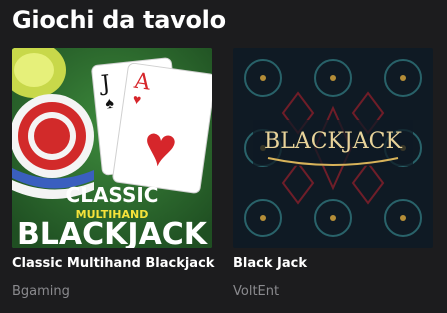 The image size is (447, 313). Describe the element at coordinates (119, 20) in the screenshot. I see `section-title: Giochi da tavolo` at that location.